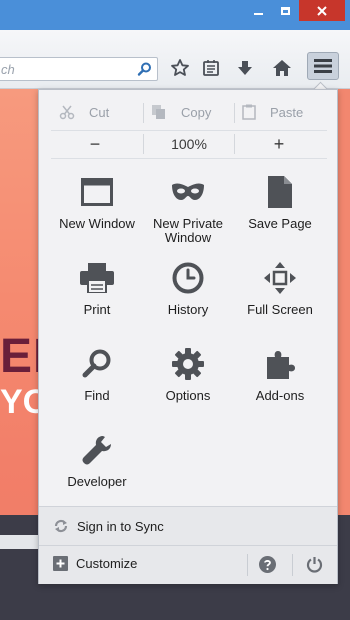 Image resolution: width=350 pixels, height=620 pixels. I want to click on print-button: Print, so click(97, 302).